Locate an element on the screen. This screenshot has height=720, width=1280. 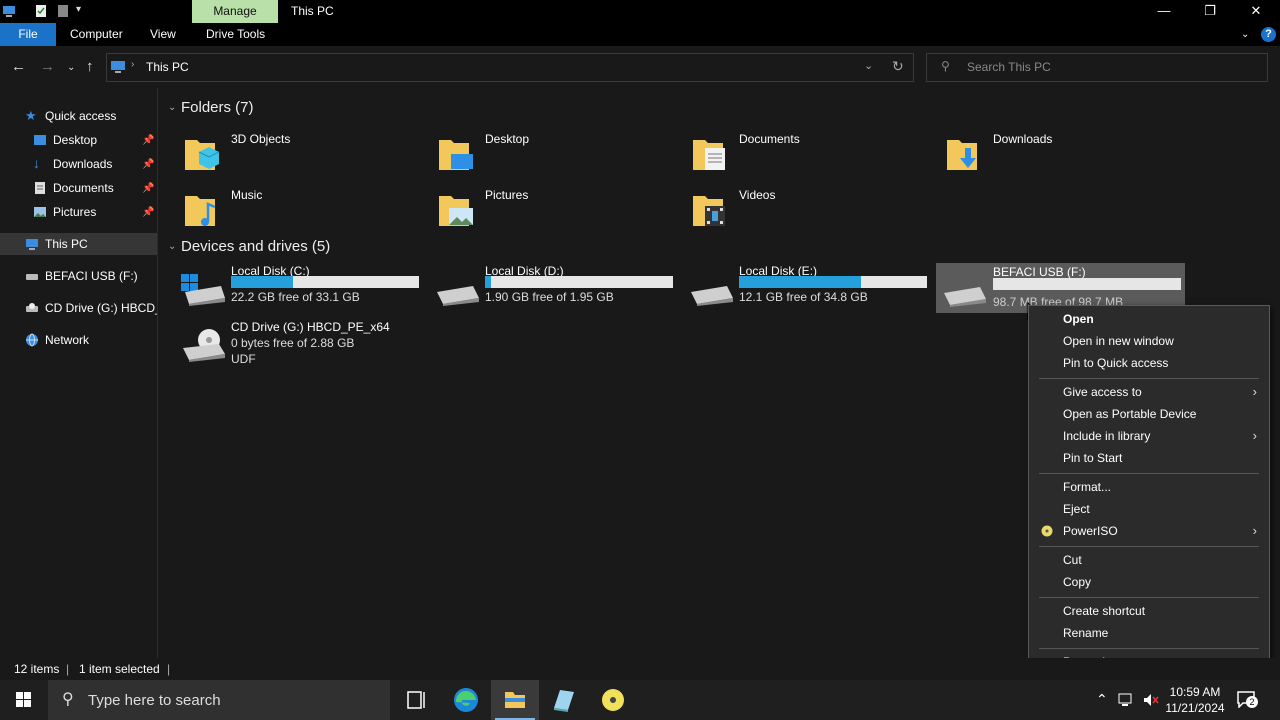
forward-icon: → is located at coordinates (47, 66).